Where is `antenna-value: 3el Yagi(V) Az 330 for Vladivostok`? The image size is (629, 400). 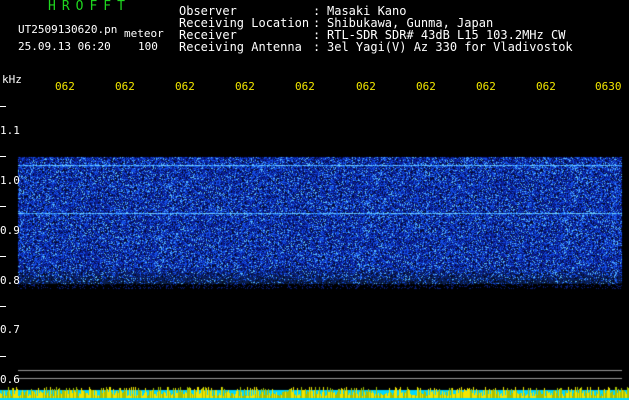
antenna-value: 3el Yagi(V) Az 330 for Vladivostok is located at coordinates (450, 47).